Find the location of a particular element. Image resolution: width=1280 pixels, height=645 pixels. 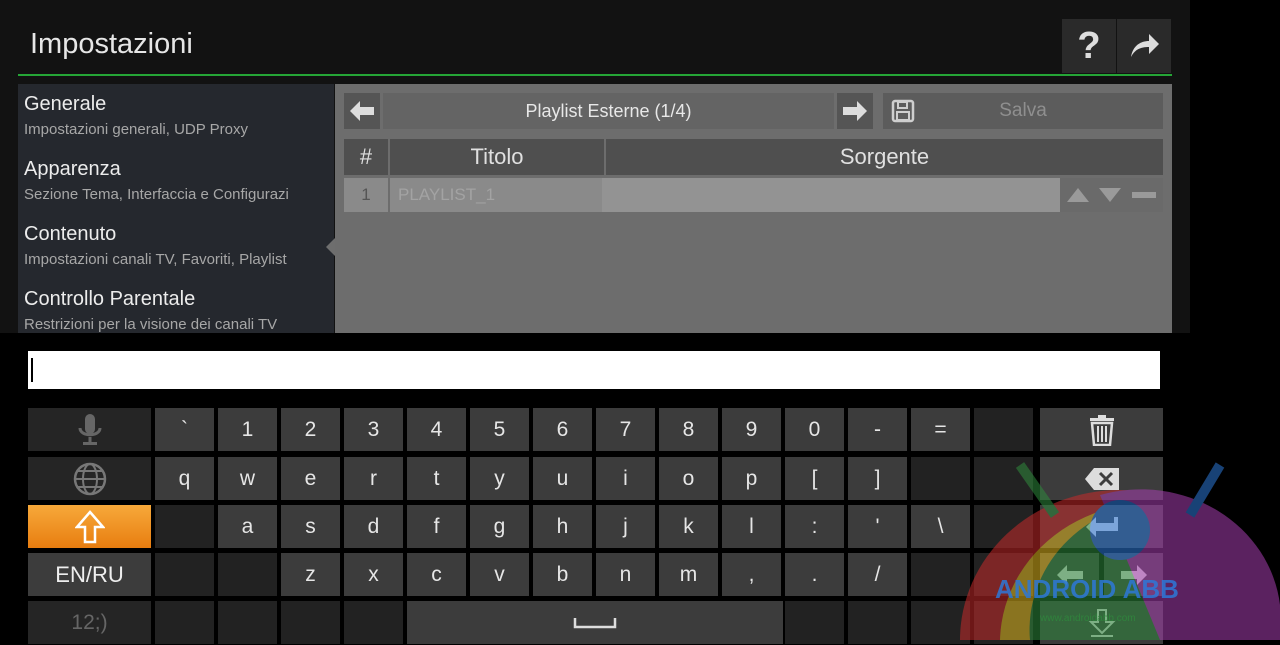

key: x is located at coordinates (373, 574).